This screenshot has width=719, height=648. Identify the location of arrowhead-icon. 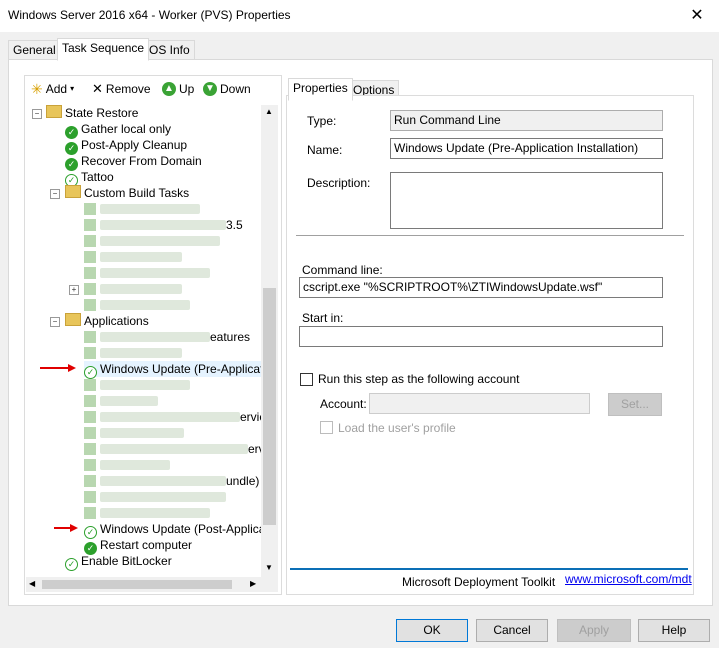
(72, 368).